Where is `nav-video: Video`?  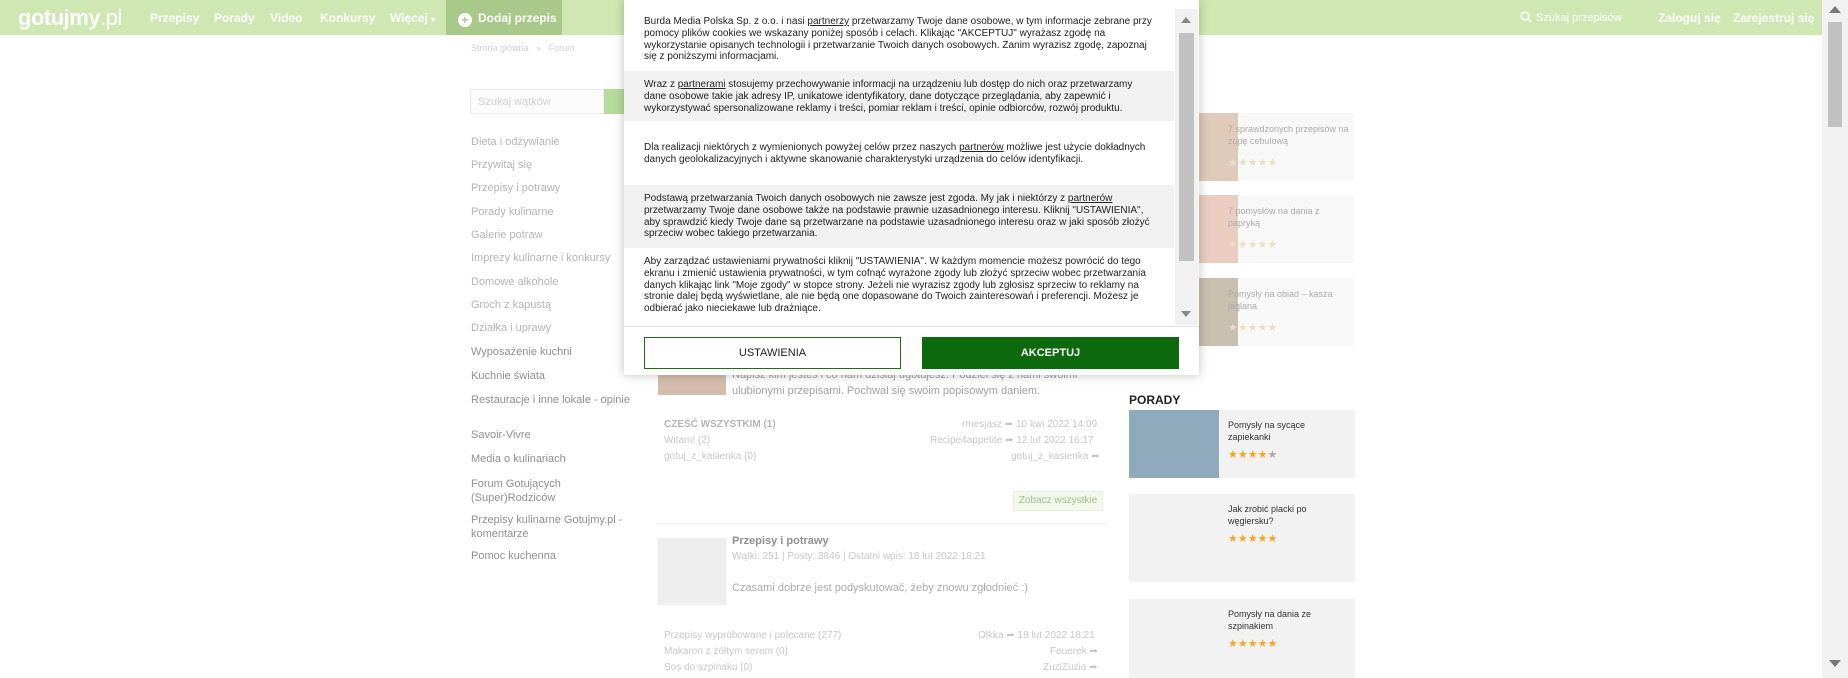
nav-video: Video is located at coordinates (286, 18).